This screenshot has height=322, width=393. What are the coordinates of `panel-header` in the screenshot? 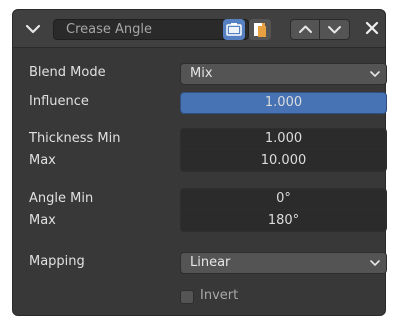 It's located at (199, 29).